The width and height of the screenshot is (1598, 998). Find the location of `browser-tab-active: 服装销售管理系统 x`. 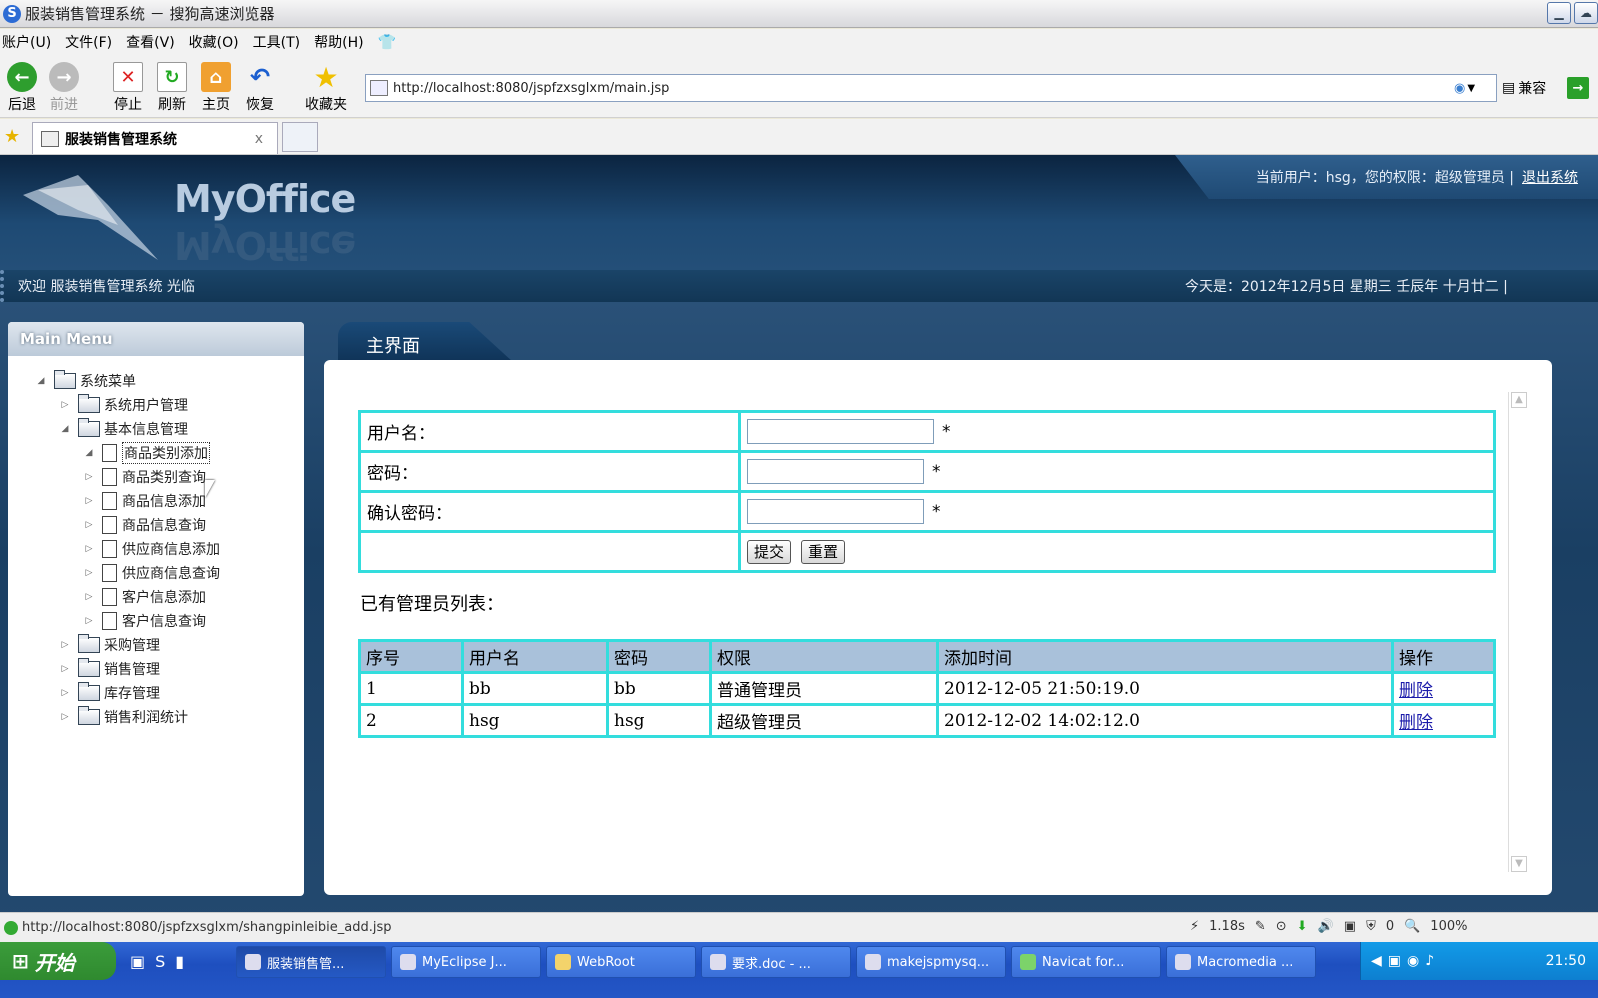

browser-tab-active: 服装销售管理系统 x is located at coordinates (155, 138).